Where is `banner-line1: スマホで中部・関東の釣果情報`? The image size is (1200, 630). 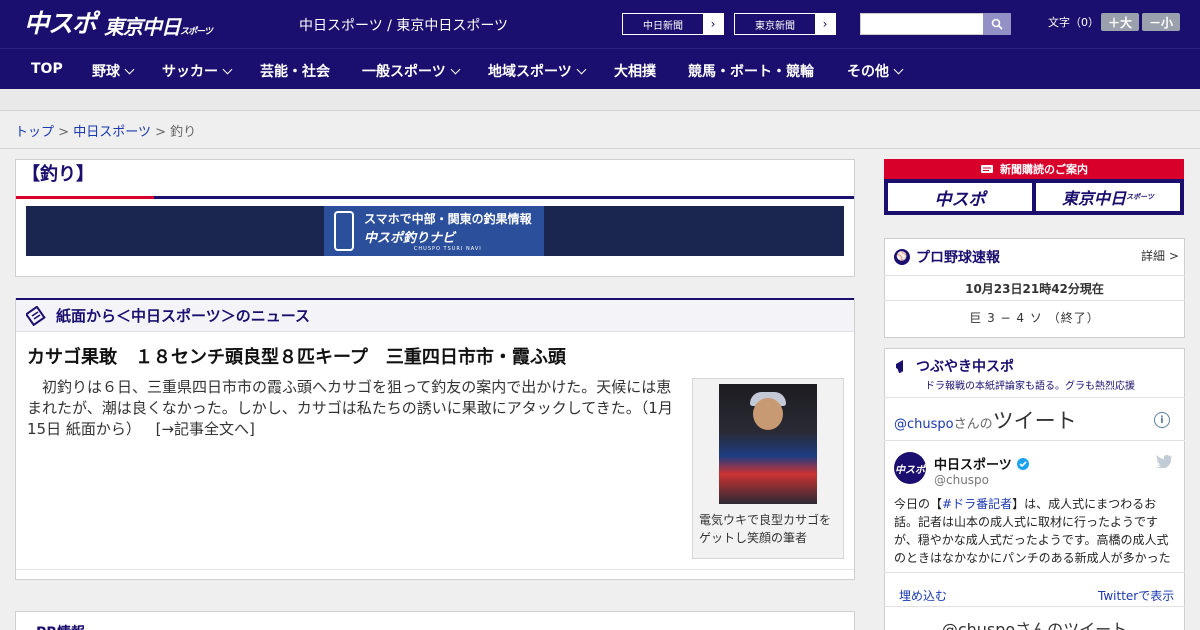 banner-line1: スマホで中部・関東の釣果情報 is located at coordinates (448, 219).